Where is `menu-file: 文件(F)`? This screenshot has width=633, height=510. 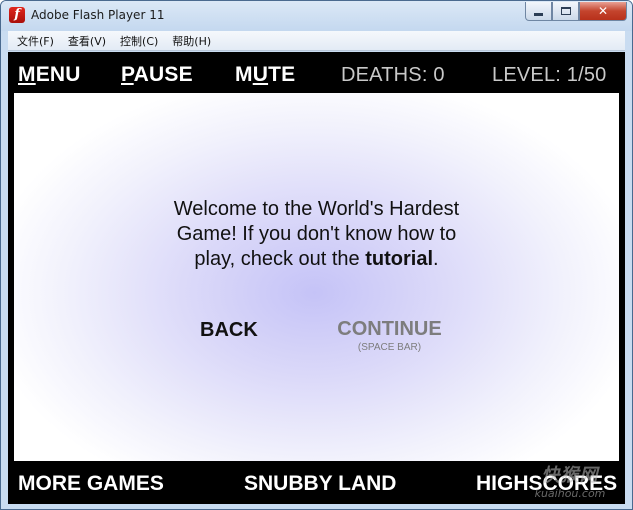
menu-file: 文件(F) is located at coordinates (35, 41).